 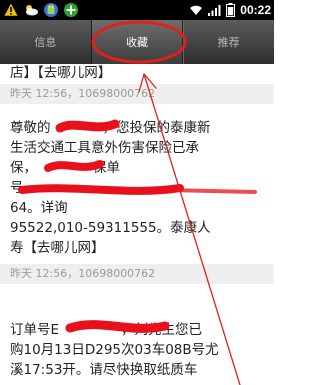 I want to click on tab-messages-label: 信息, so click(x=45, y=42).